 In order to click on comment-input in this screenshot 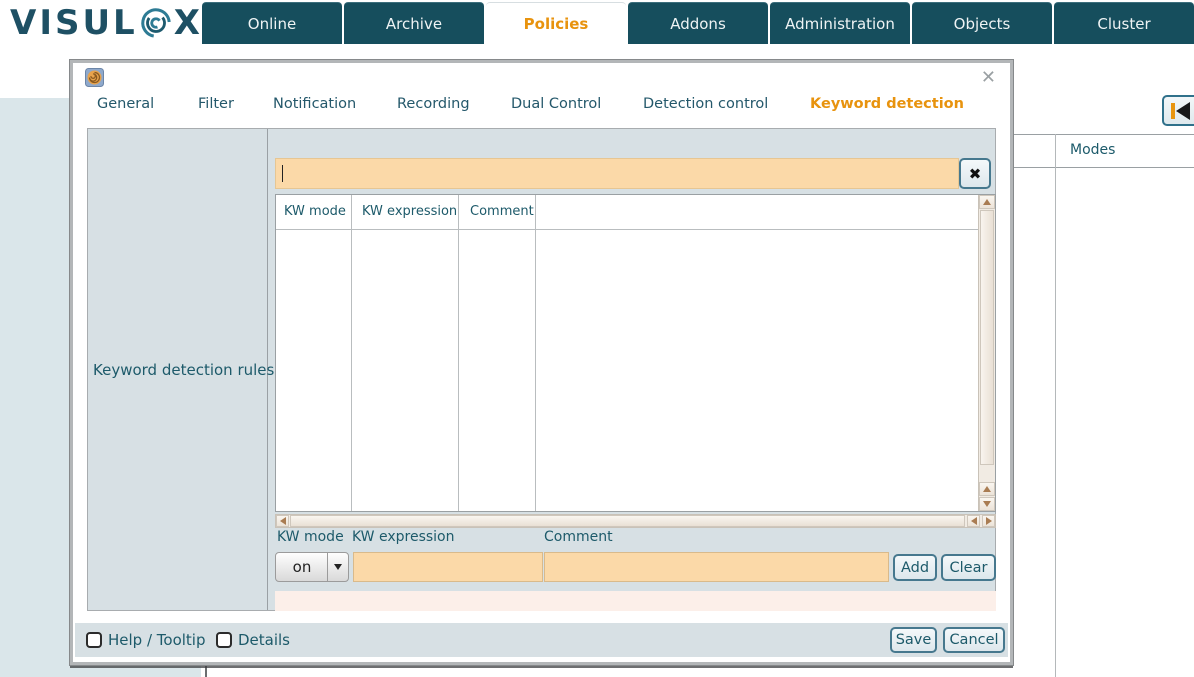, I will do `click(716, 567)`.